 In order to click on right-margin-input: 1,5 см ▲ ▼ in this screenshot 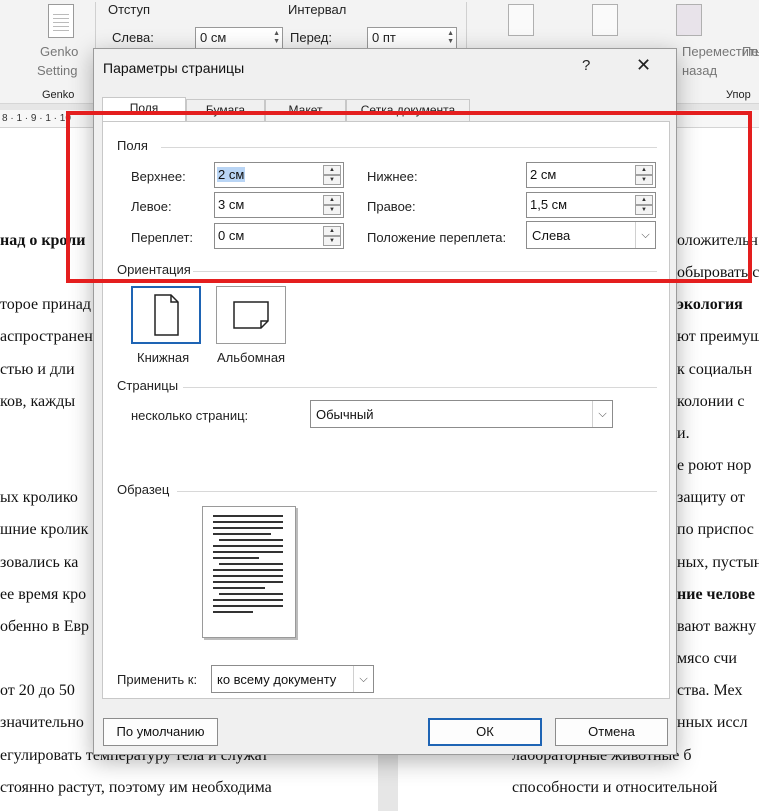, I will do `click(591, 205)`.